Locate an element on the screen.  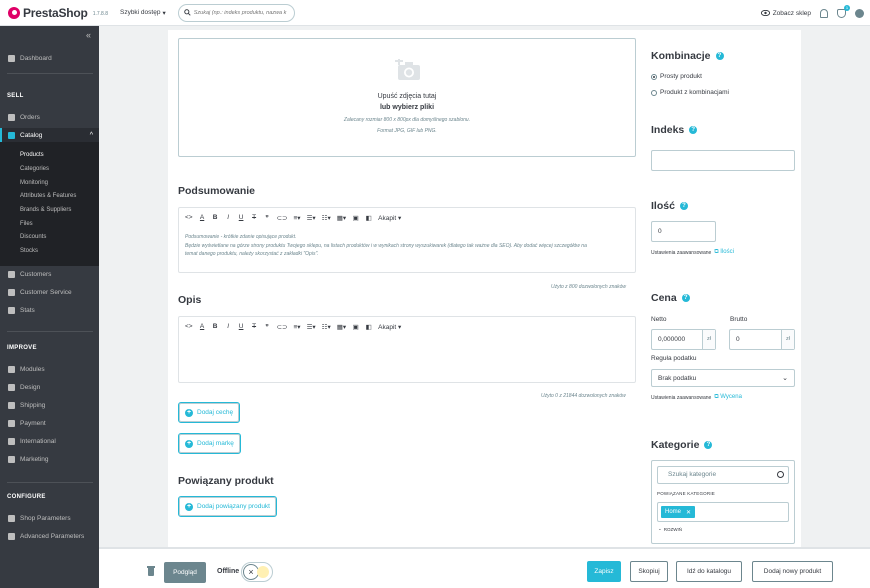
sidebar-item-catalog: Catalog ^ is located at coordinates (49, 135).